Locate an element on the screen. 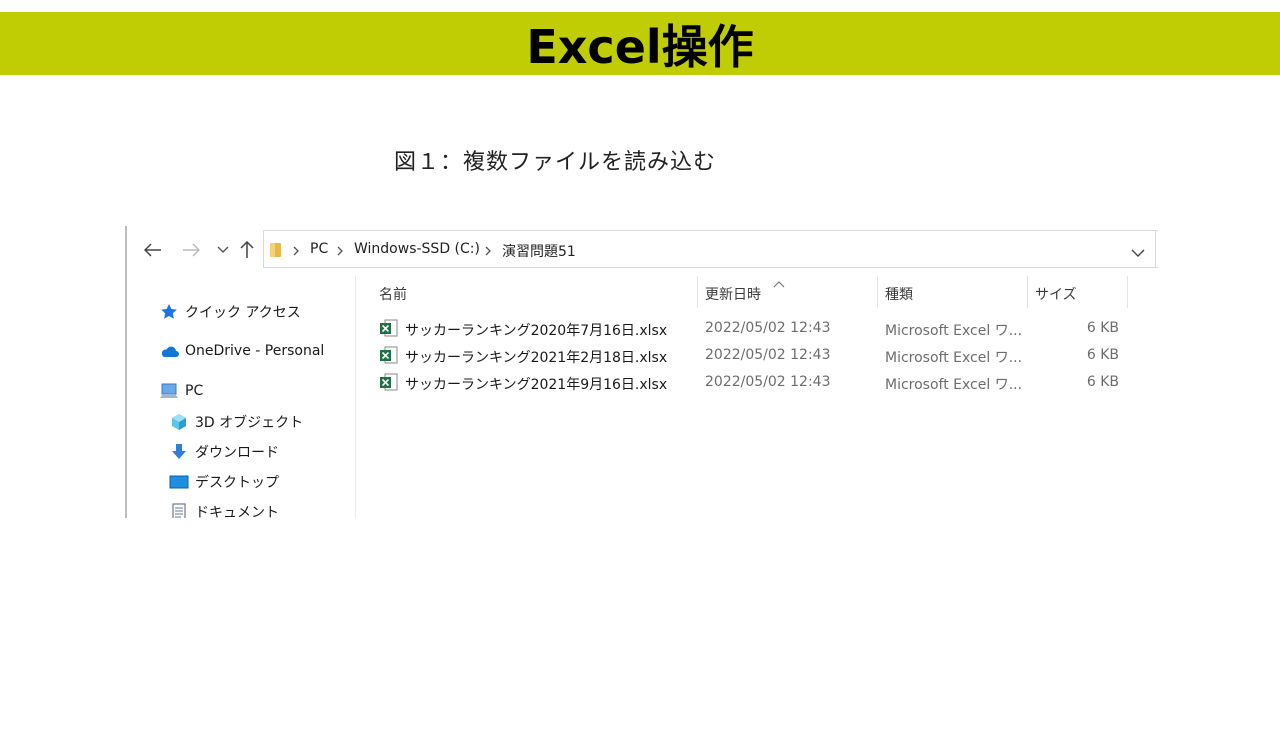 The height and width of the screenshot is (740, 1280). file-name: サッカーランキング2021年9月16日.xlsx is located at coordinates (536, 385).